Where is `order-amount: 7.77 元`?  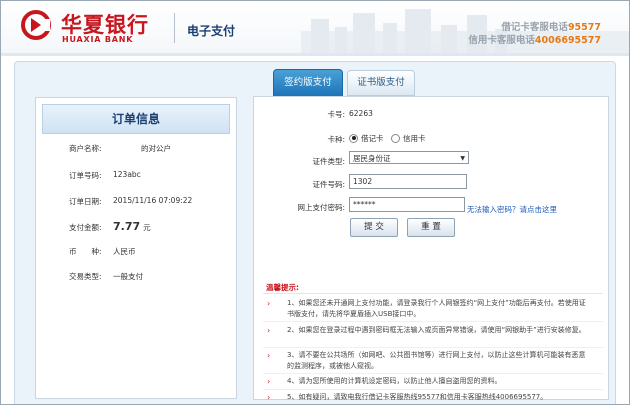
order-amount: 7.77 元 is located at coordinates (132, 226).